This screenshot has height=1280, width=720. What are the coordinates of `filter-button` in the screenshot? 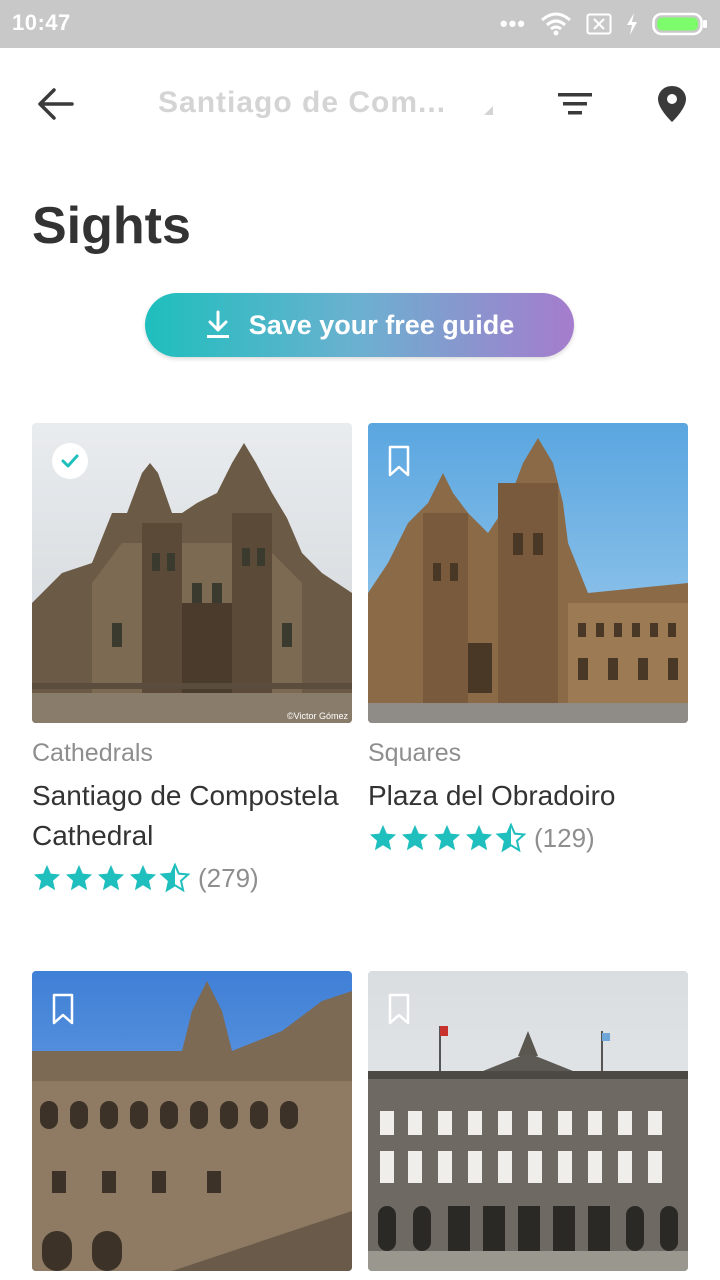 It's located at (576, 104).